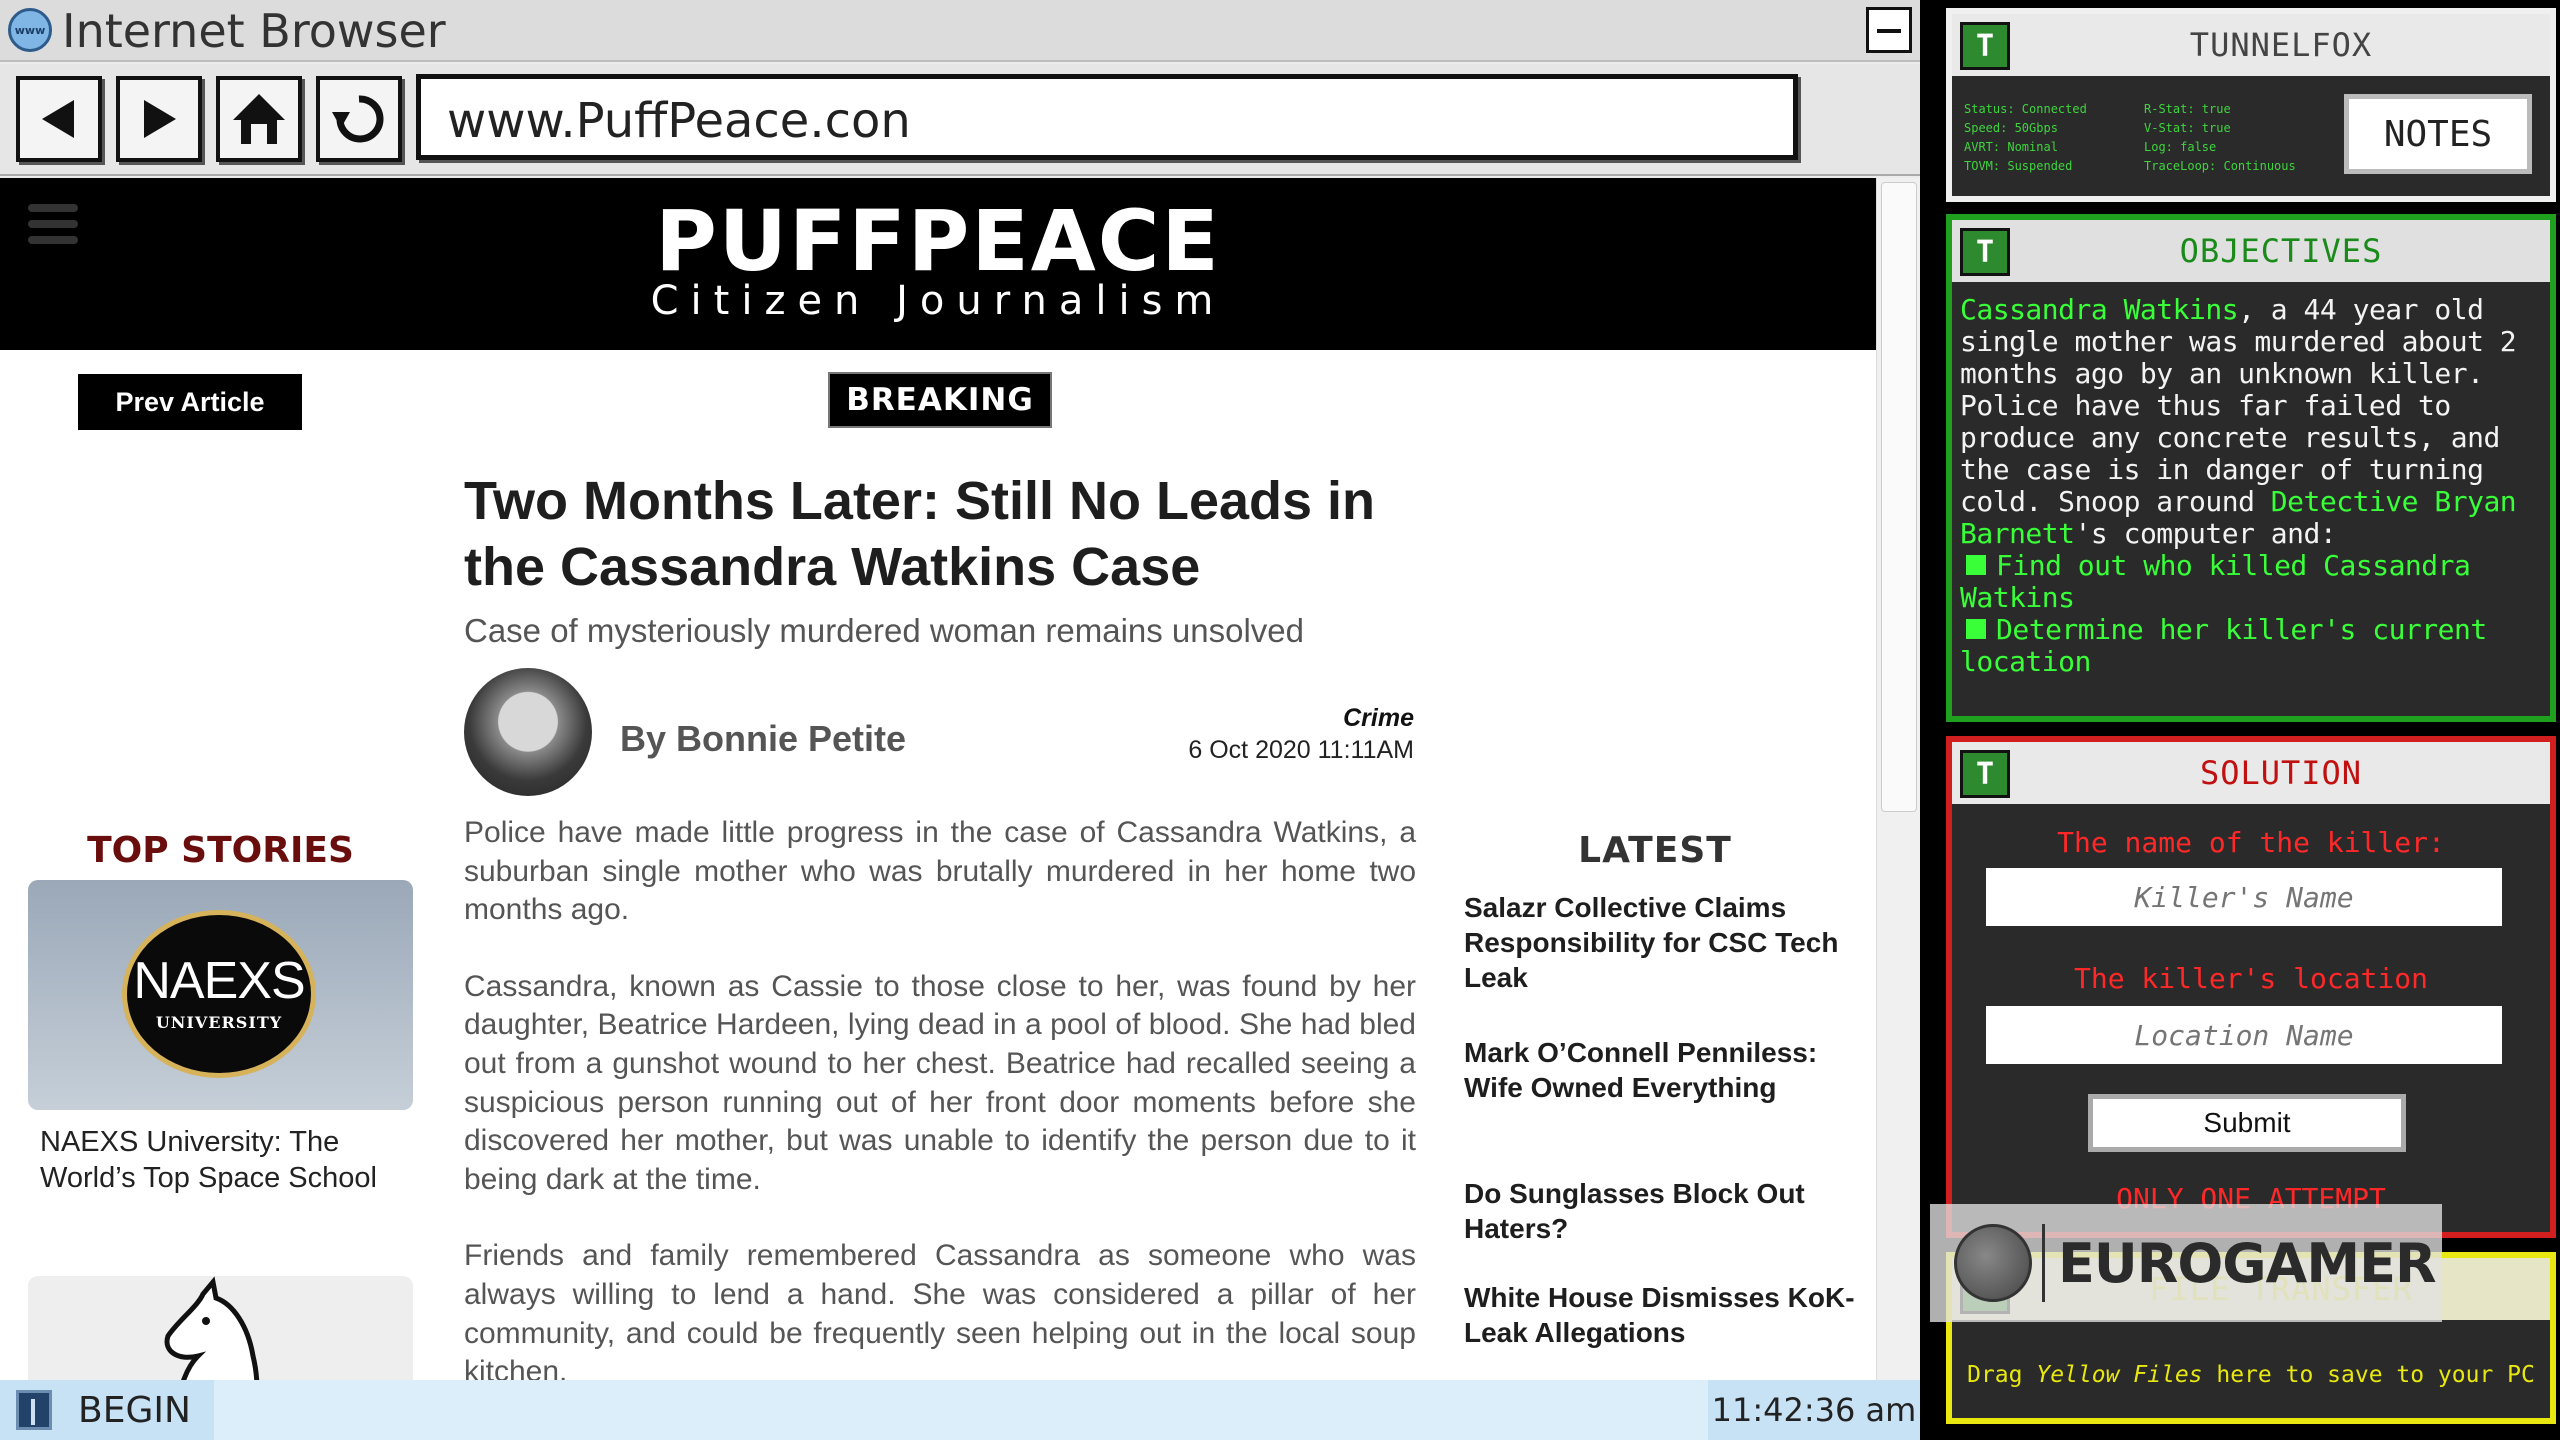  I want to click on status-line: AVRT: Nominal, so click(2011, 147).